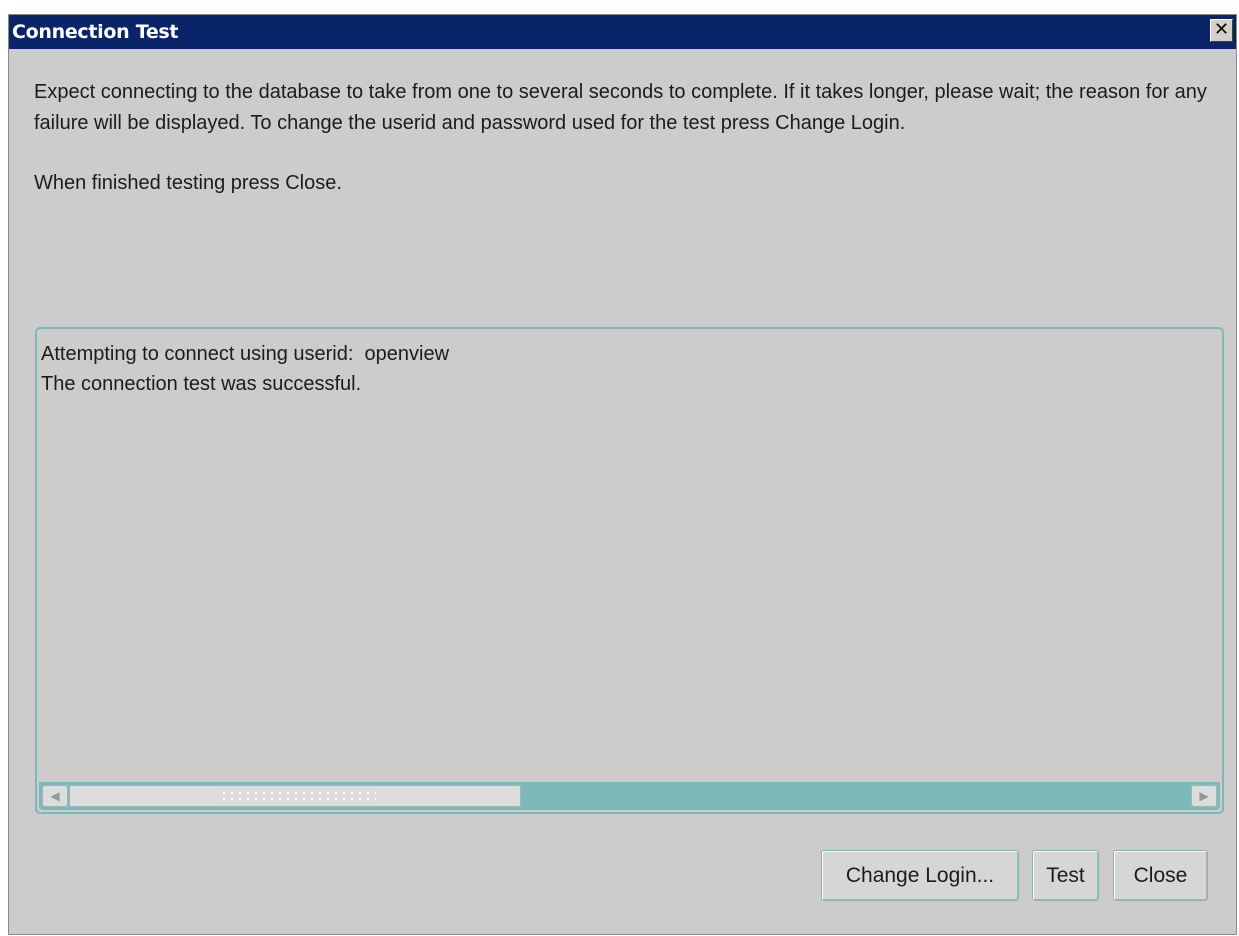  Describe the element at coordinates (1221, 30) in the screenshot. I see `close-icon: ✕` at that location.